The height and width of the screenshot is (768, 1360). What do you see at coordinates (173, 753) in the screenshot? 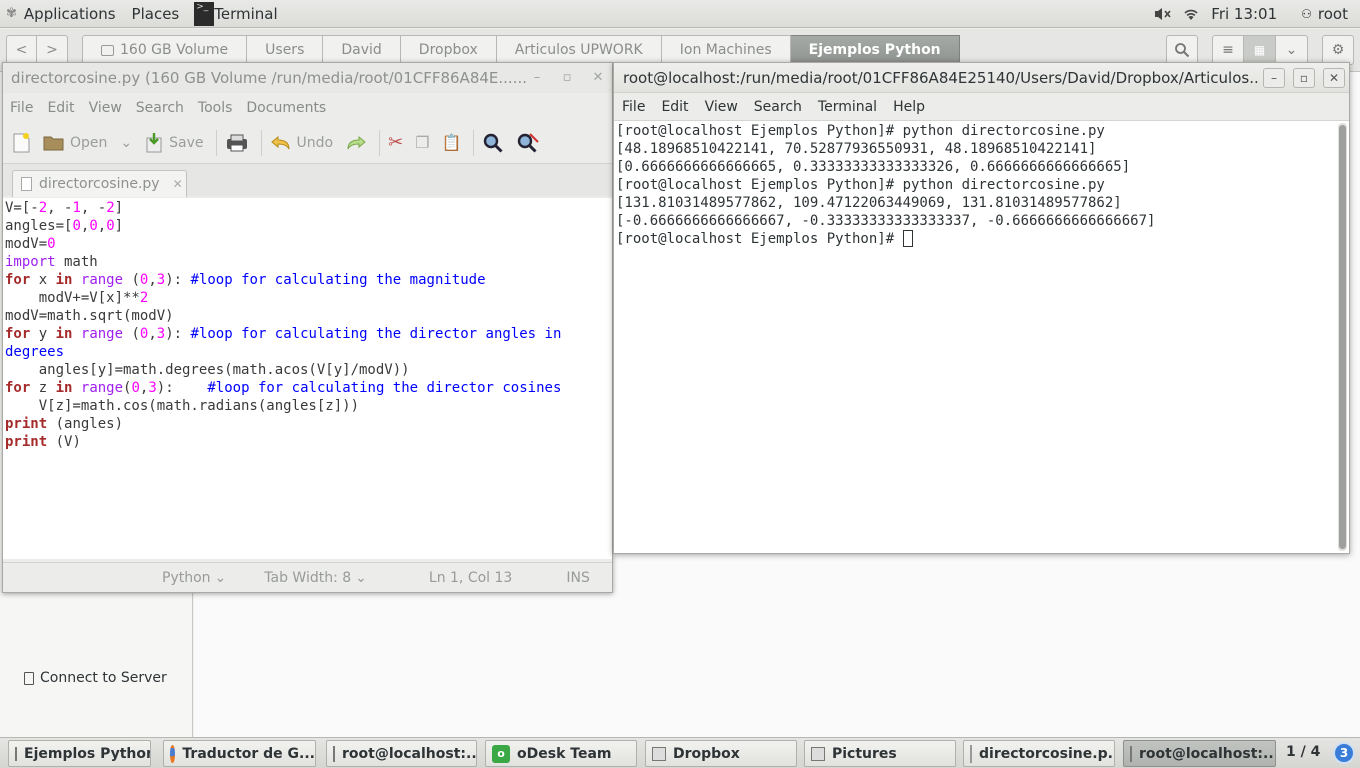
I see `firefox-icon` at bounding box center [173, 753].